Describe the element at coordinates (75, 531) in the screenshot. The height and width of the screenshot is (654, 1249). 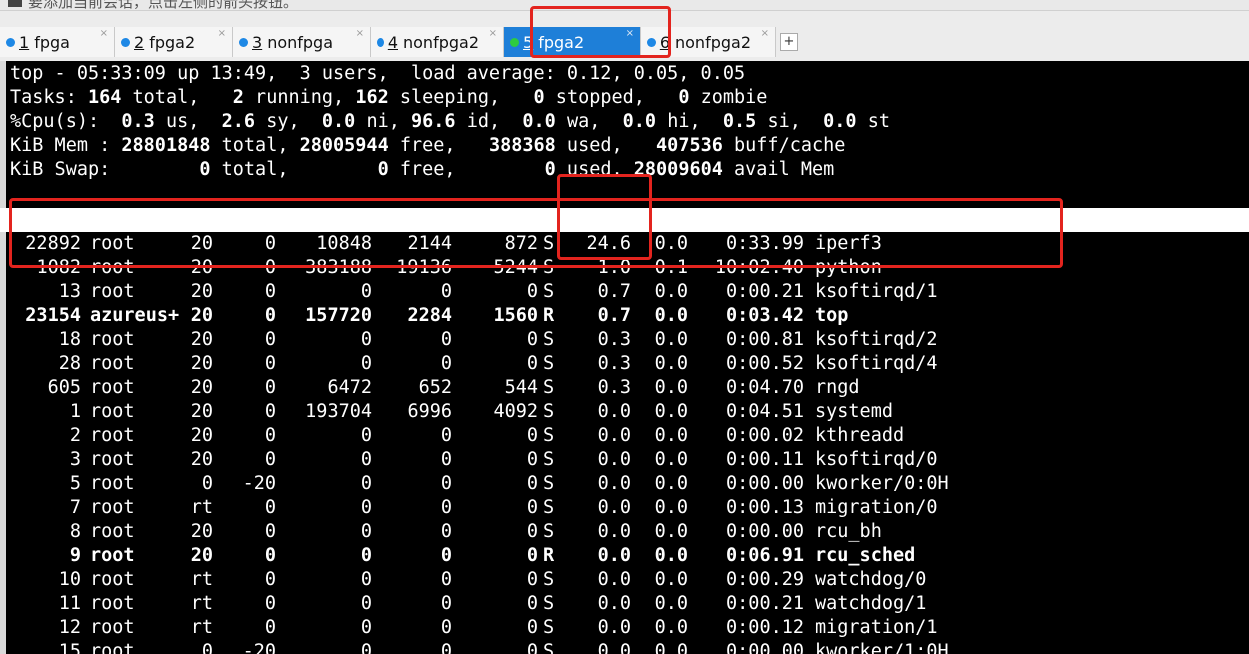
I see `cell-pid: 8` at that location.